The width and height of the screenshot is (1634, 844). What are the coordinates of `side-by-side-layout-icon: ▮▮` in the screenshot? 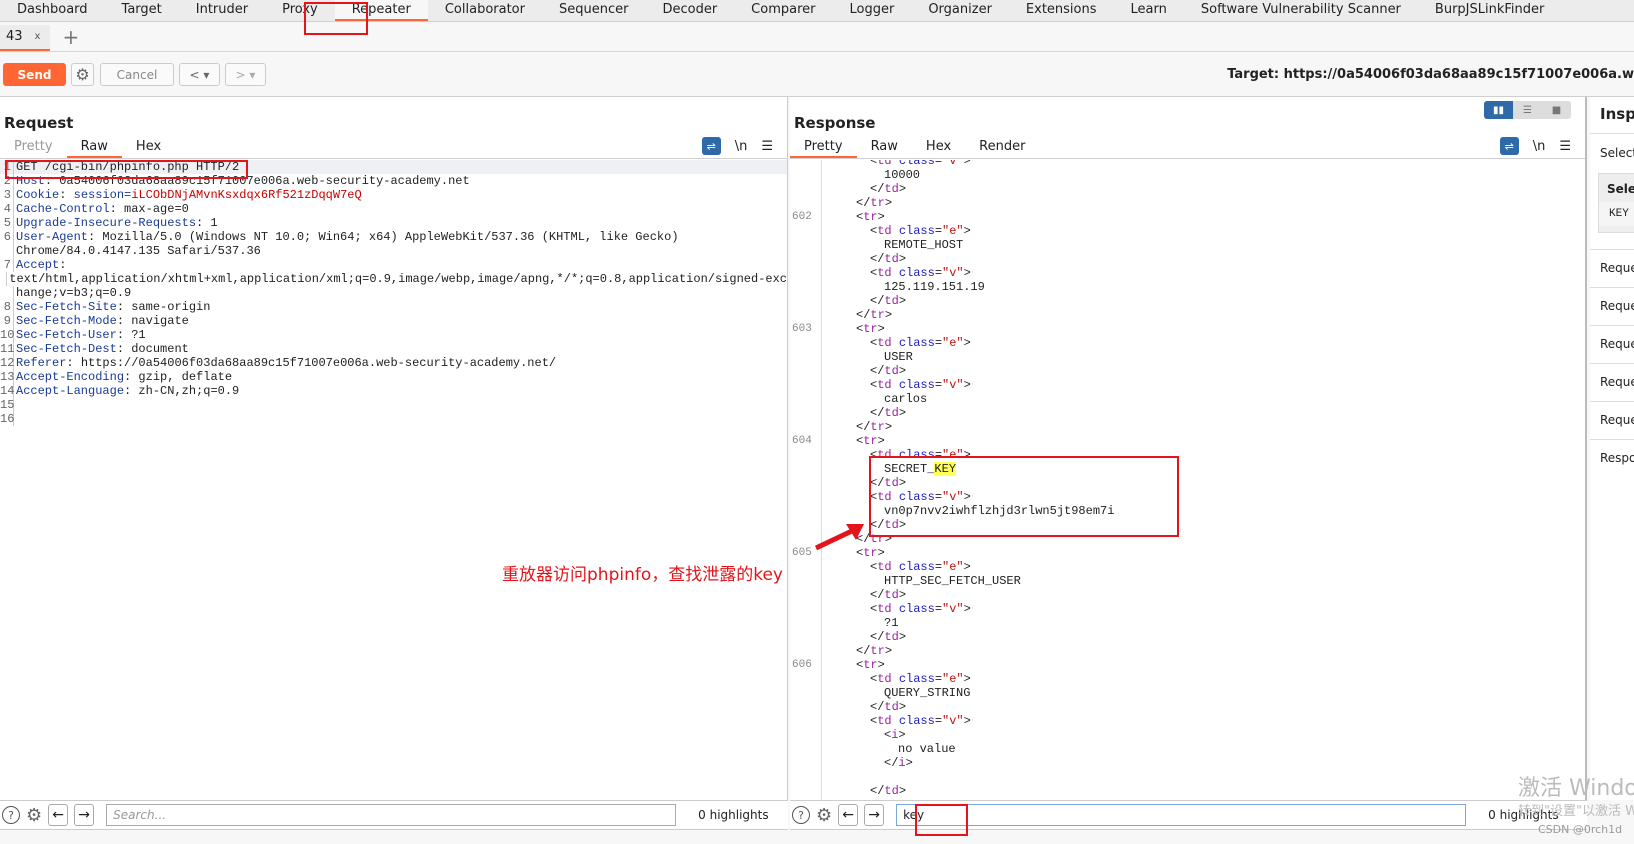 It's located at (1498, 110).